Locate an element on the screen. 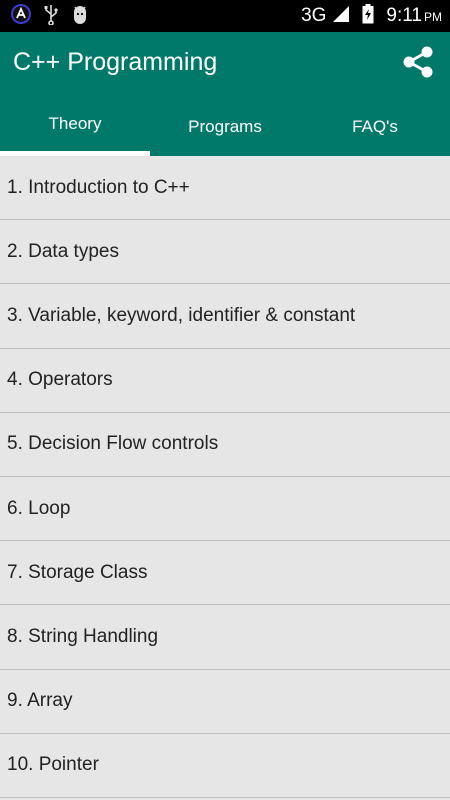 Image resolution: width=450 pixels, height=800 pixels. share-button is located at coordinates (418, 64).